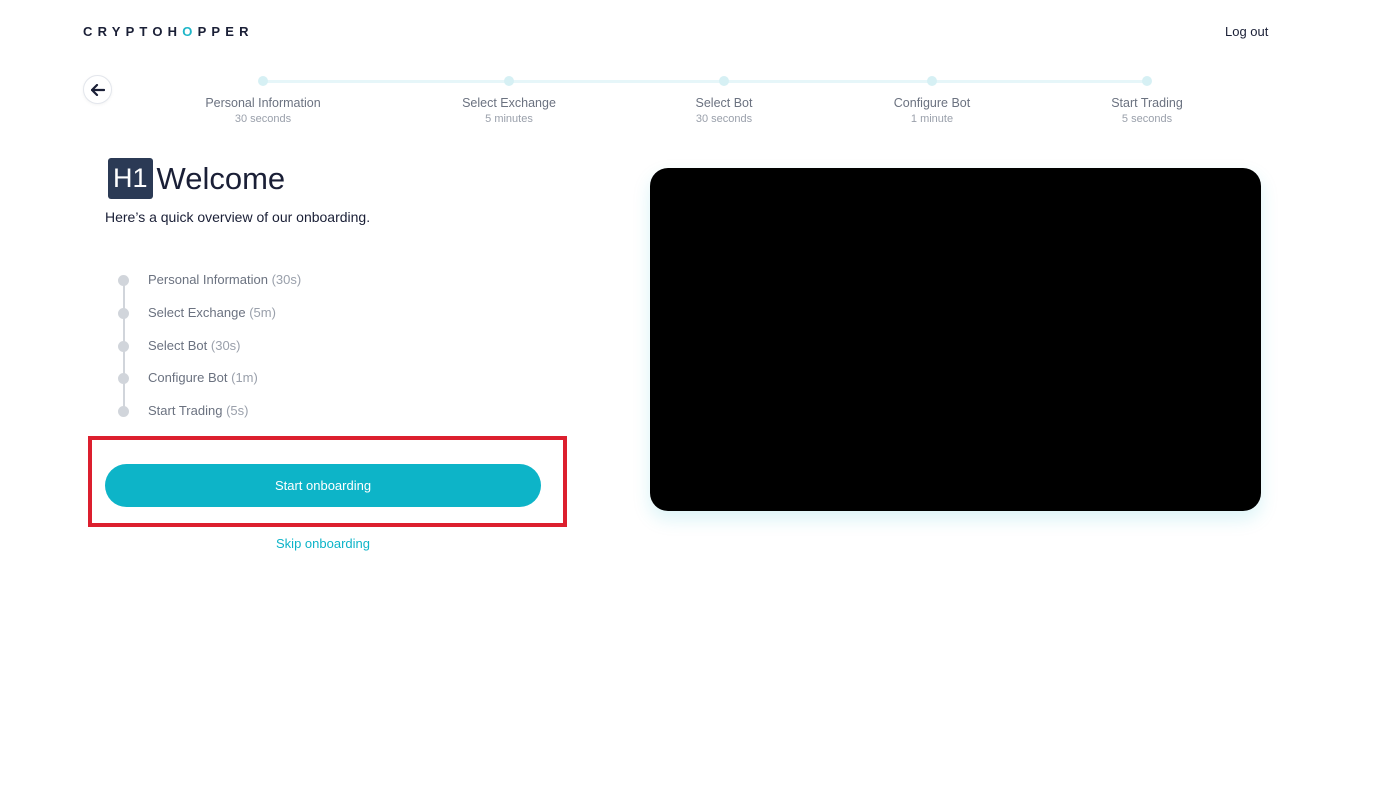 The height and width of the screenshot is (800, 1378). Describe the element at coordinates (509, 103) in the screenshot. I see `stepper-step-label: Select Exchange` at that location.